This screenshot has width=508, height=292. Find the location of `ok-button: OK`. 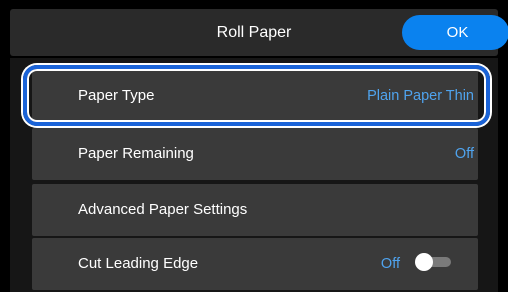

ok-button: OK is located at coordinates (455, 32).